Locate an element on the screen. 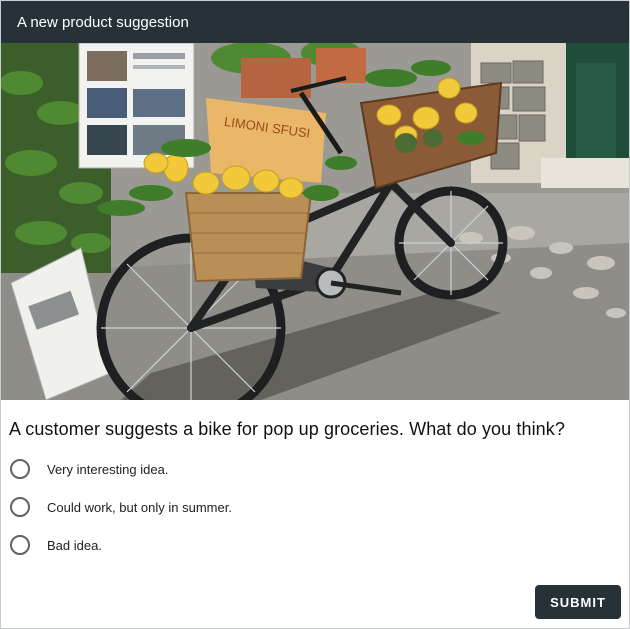  option-label: Very interesting idea. is located at coordinates (108, 469).